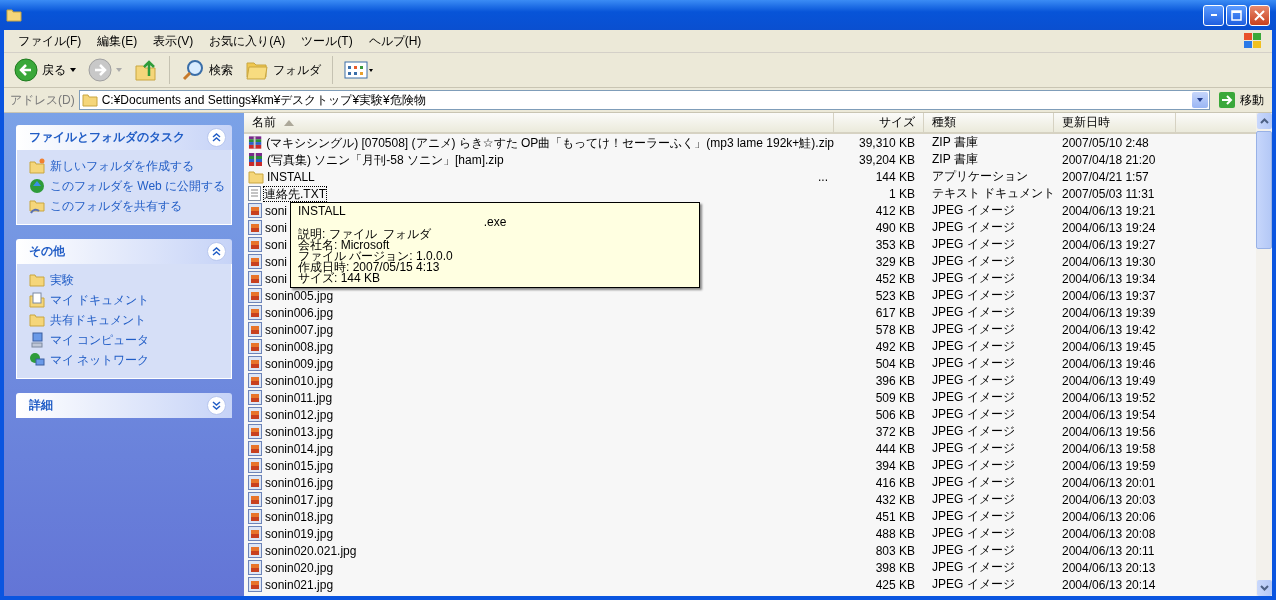  What do you see at coordinates (539, 122) in the screenshot?
I see `column-header: 名前` at bounding box center [539, 122].